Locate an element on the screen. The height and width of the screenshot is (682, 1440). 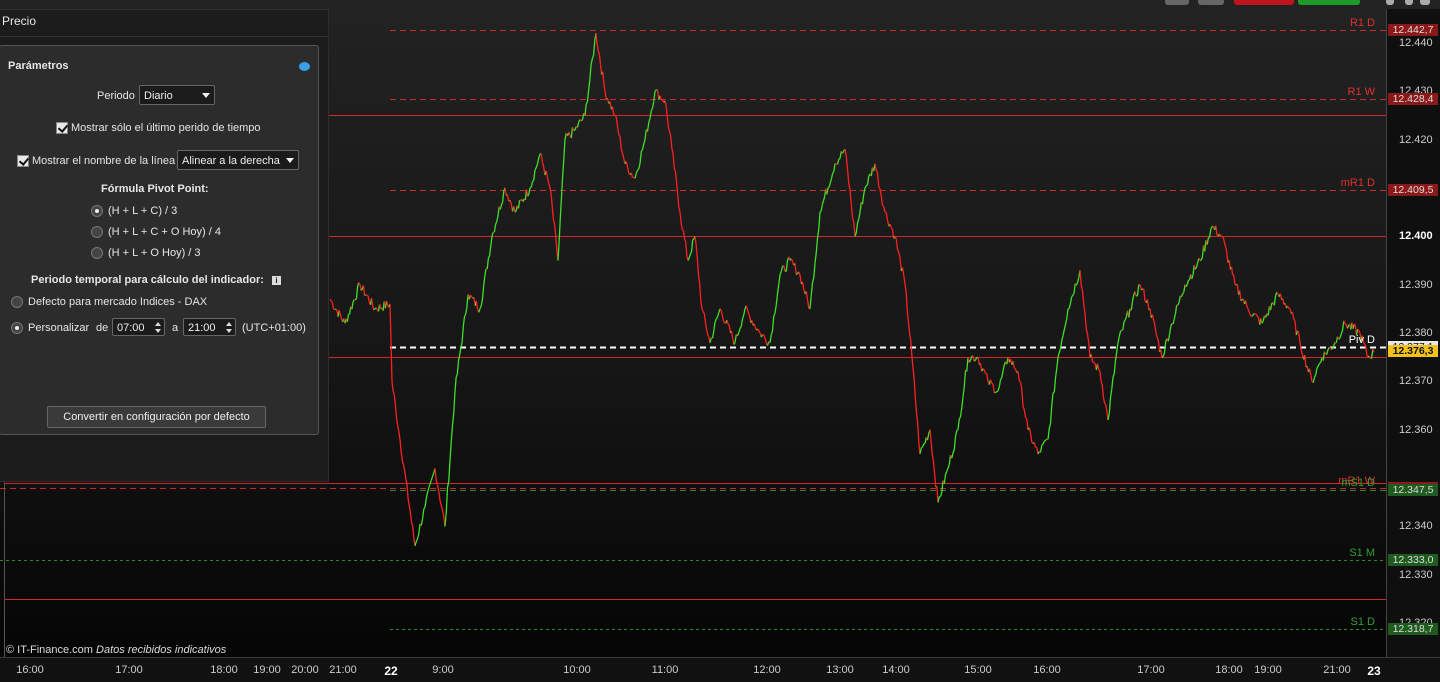
toolbar-button-green is located at coordinates (1329, 2).